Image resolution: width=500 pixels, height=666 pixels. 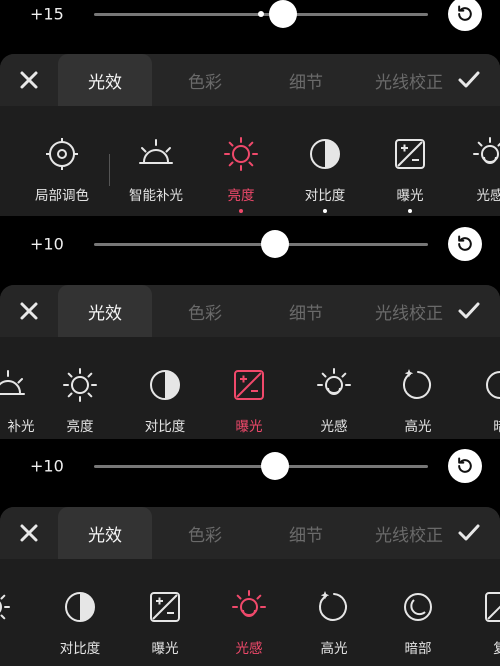 I want to click on adjust-slider-row: +15, so click(x=250, y=20).